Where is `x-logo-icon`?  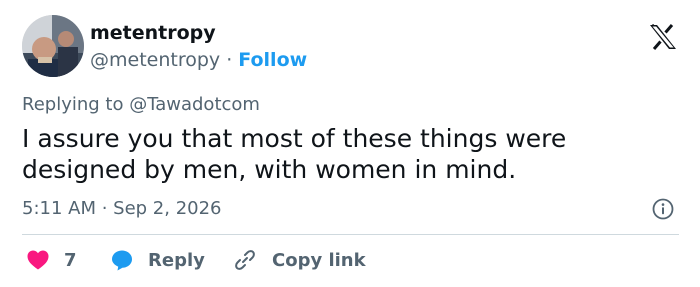 x-logo-icon is located at coordinates (663, 37).